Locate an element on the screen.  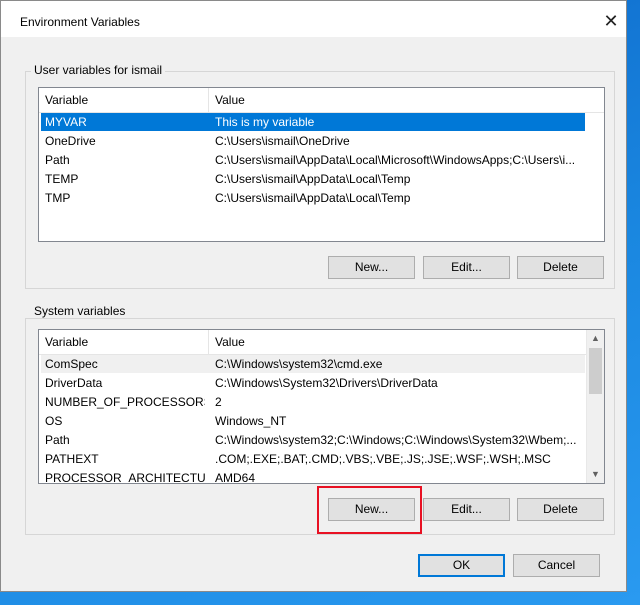
variable-name-cell: TEMP is located at coordinates (62, 179).